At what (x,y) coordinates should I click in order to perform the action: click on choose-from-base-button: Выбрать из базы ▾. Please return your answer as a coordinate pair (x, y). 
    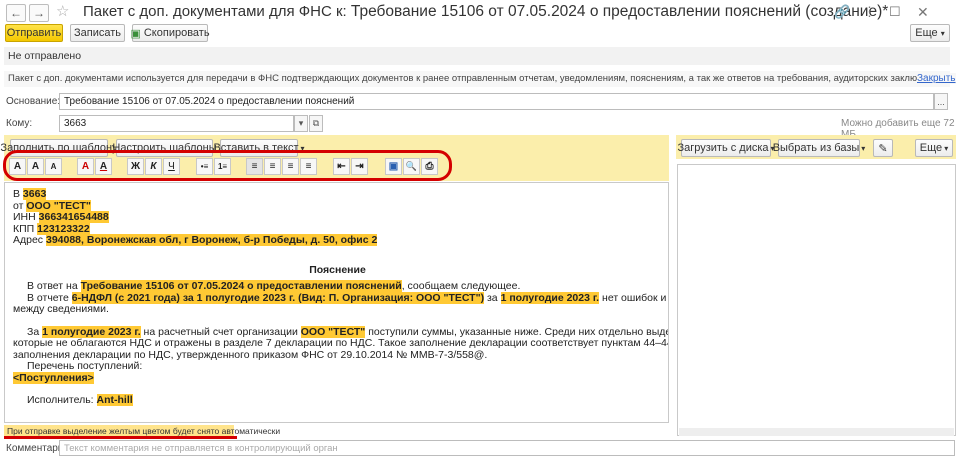
    Looking at the image, I should click on (819, 148).